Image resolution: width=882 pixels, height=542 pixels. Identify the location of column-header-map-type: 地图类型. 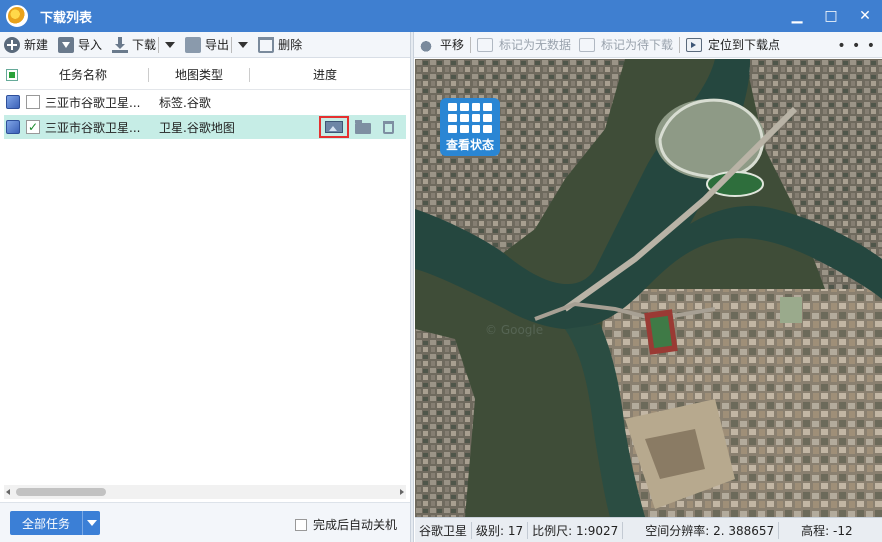
(199, 74).